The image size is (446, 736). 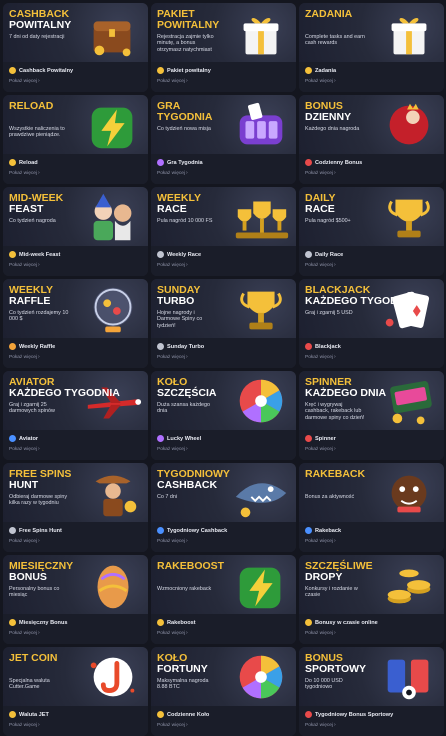 What do you see at coordinates (75, 77) in the screenshot?
I see `promo-footer: Cashback Powitalny Pokaż więcej ›` at bounding box center [75, 77].